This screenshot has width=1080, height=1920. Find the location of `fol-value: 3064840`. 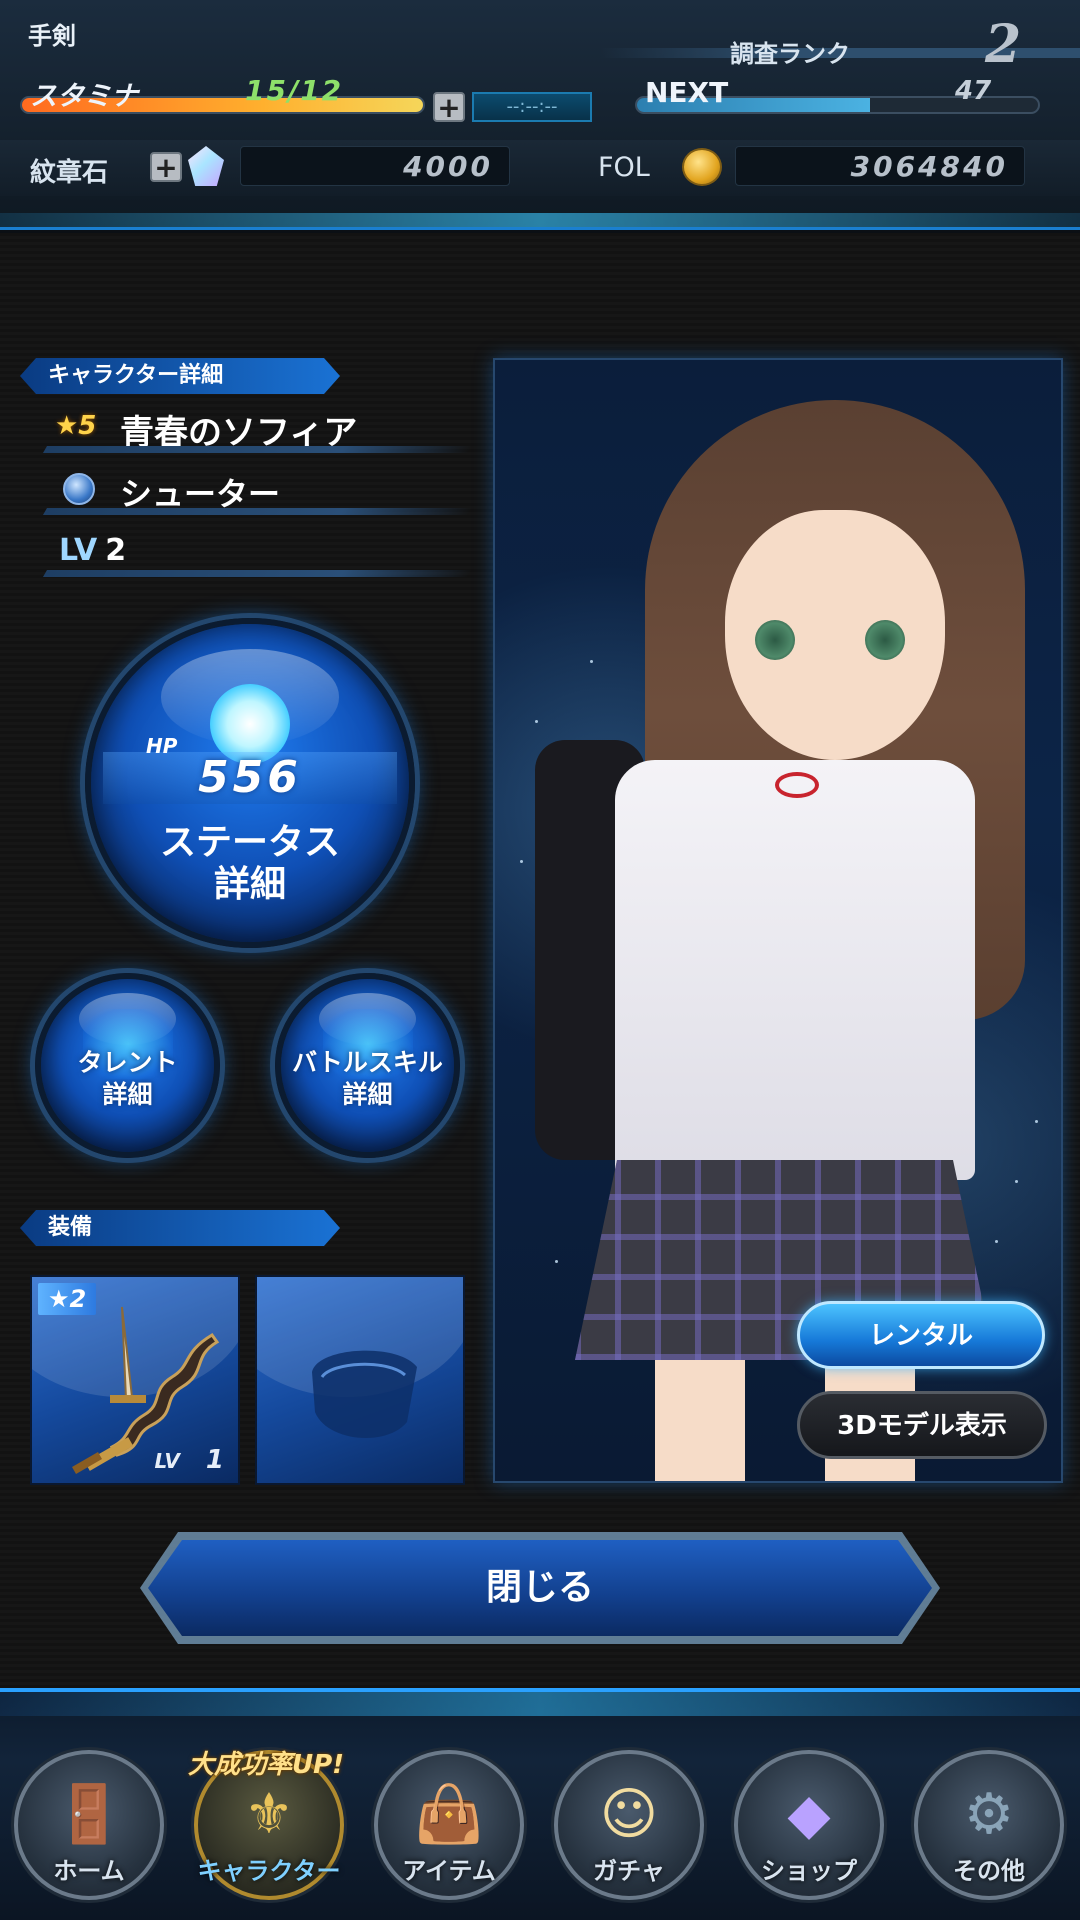

fol-value: 3064840 is located at coordinates (880, 166).